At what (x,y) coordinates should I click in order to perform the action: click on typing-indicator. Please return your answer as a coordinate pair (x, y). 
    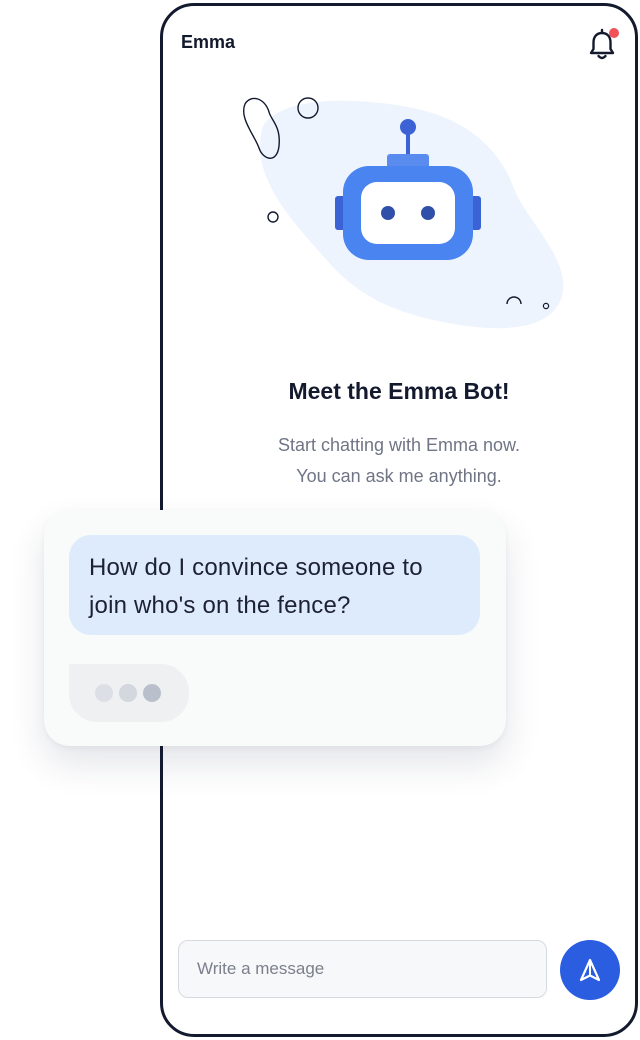
    Looking at the image, I should click on (129, 693).